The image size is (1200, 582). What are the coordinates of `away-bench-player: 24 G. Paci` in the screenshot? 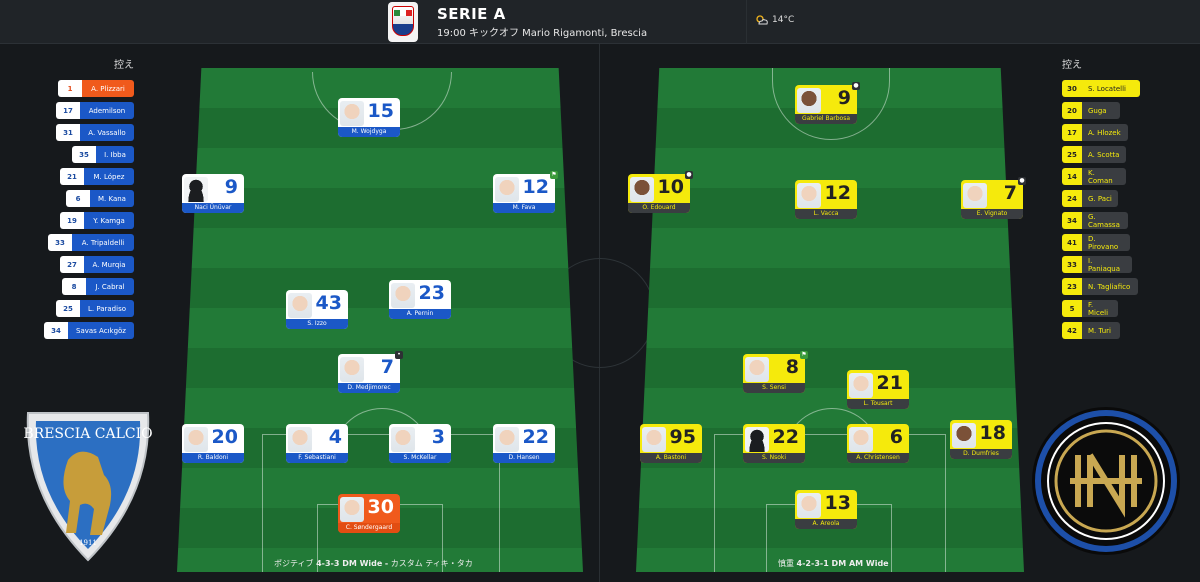 It's located at (1090, 198).